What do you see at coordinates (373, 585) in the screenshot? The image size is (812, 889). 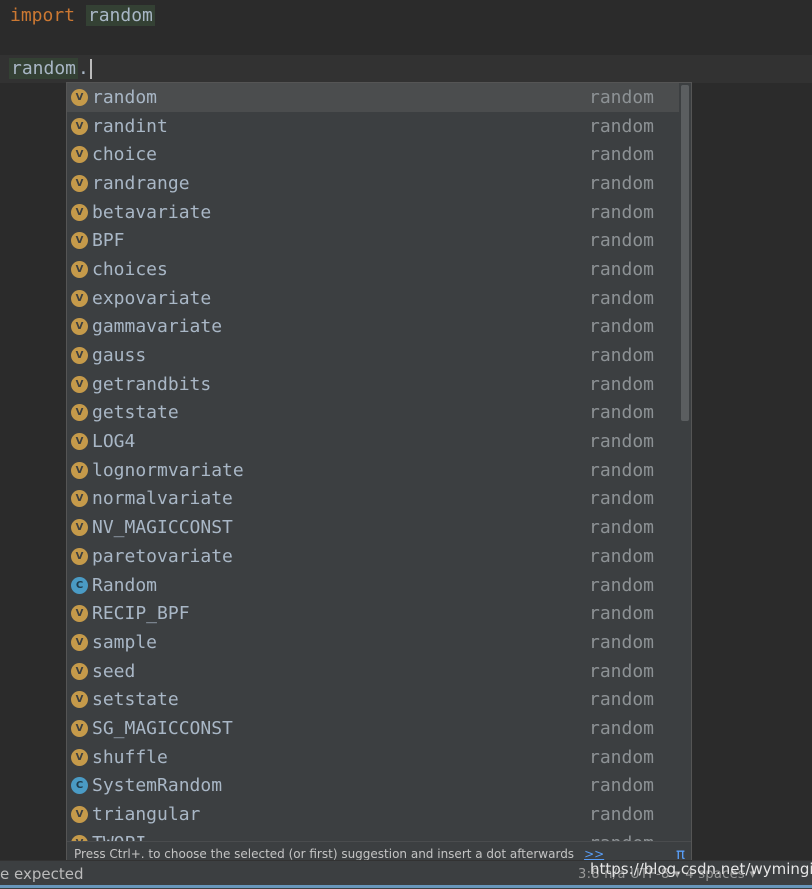 I see `completion-item: C Random random` at bounding box center [373, 585].